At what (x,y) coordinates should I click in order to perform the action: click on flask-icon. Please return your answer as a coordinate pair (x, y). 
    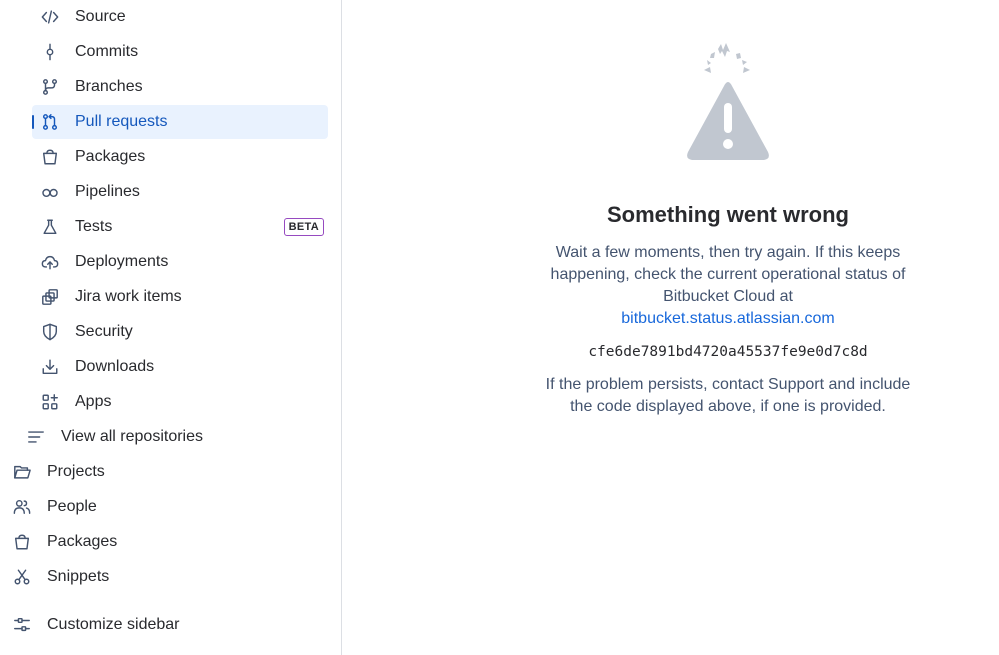
    Looking at the image, I should click on (50, 227).